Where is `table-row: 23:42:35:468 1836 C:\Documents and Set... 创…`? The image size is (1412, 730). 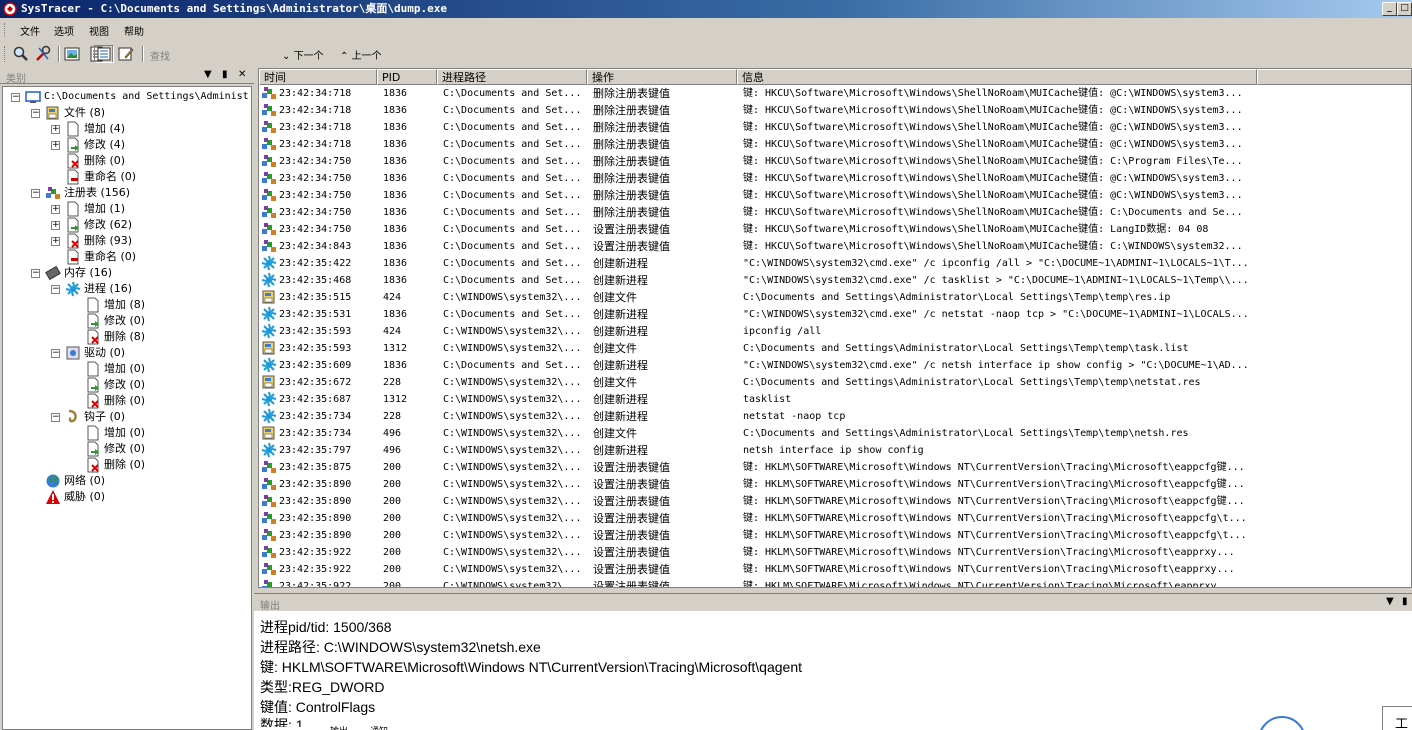
table-row: 23:42:35:468 1836 C:\Documents and Set... 创… is located at coordinates (835, 280).